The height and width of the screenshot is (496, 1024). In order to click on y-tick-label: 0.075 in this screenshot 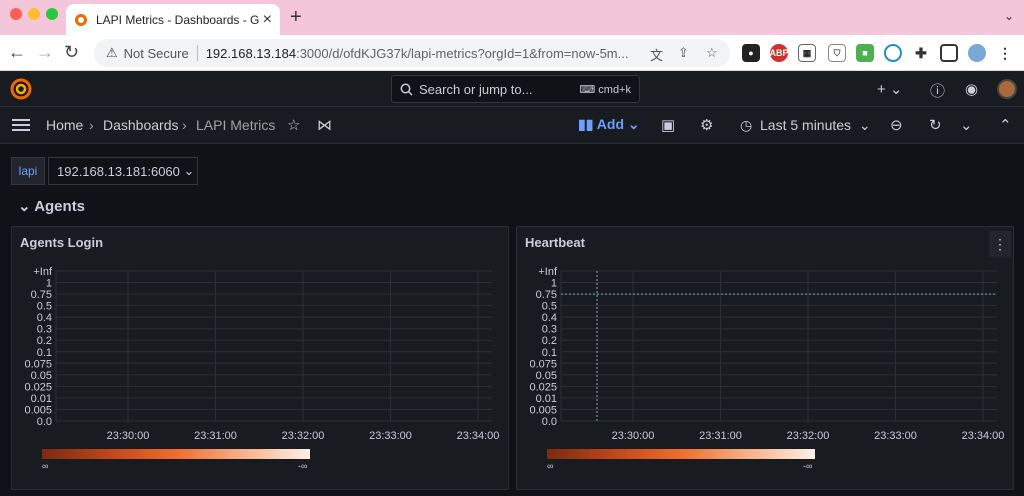, I will do `click(543, 364)`.